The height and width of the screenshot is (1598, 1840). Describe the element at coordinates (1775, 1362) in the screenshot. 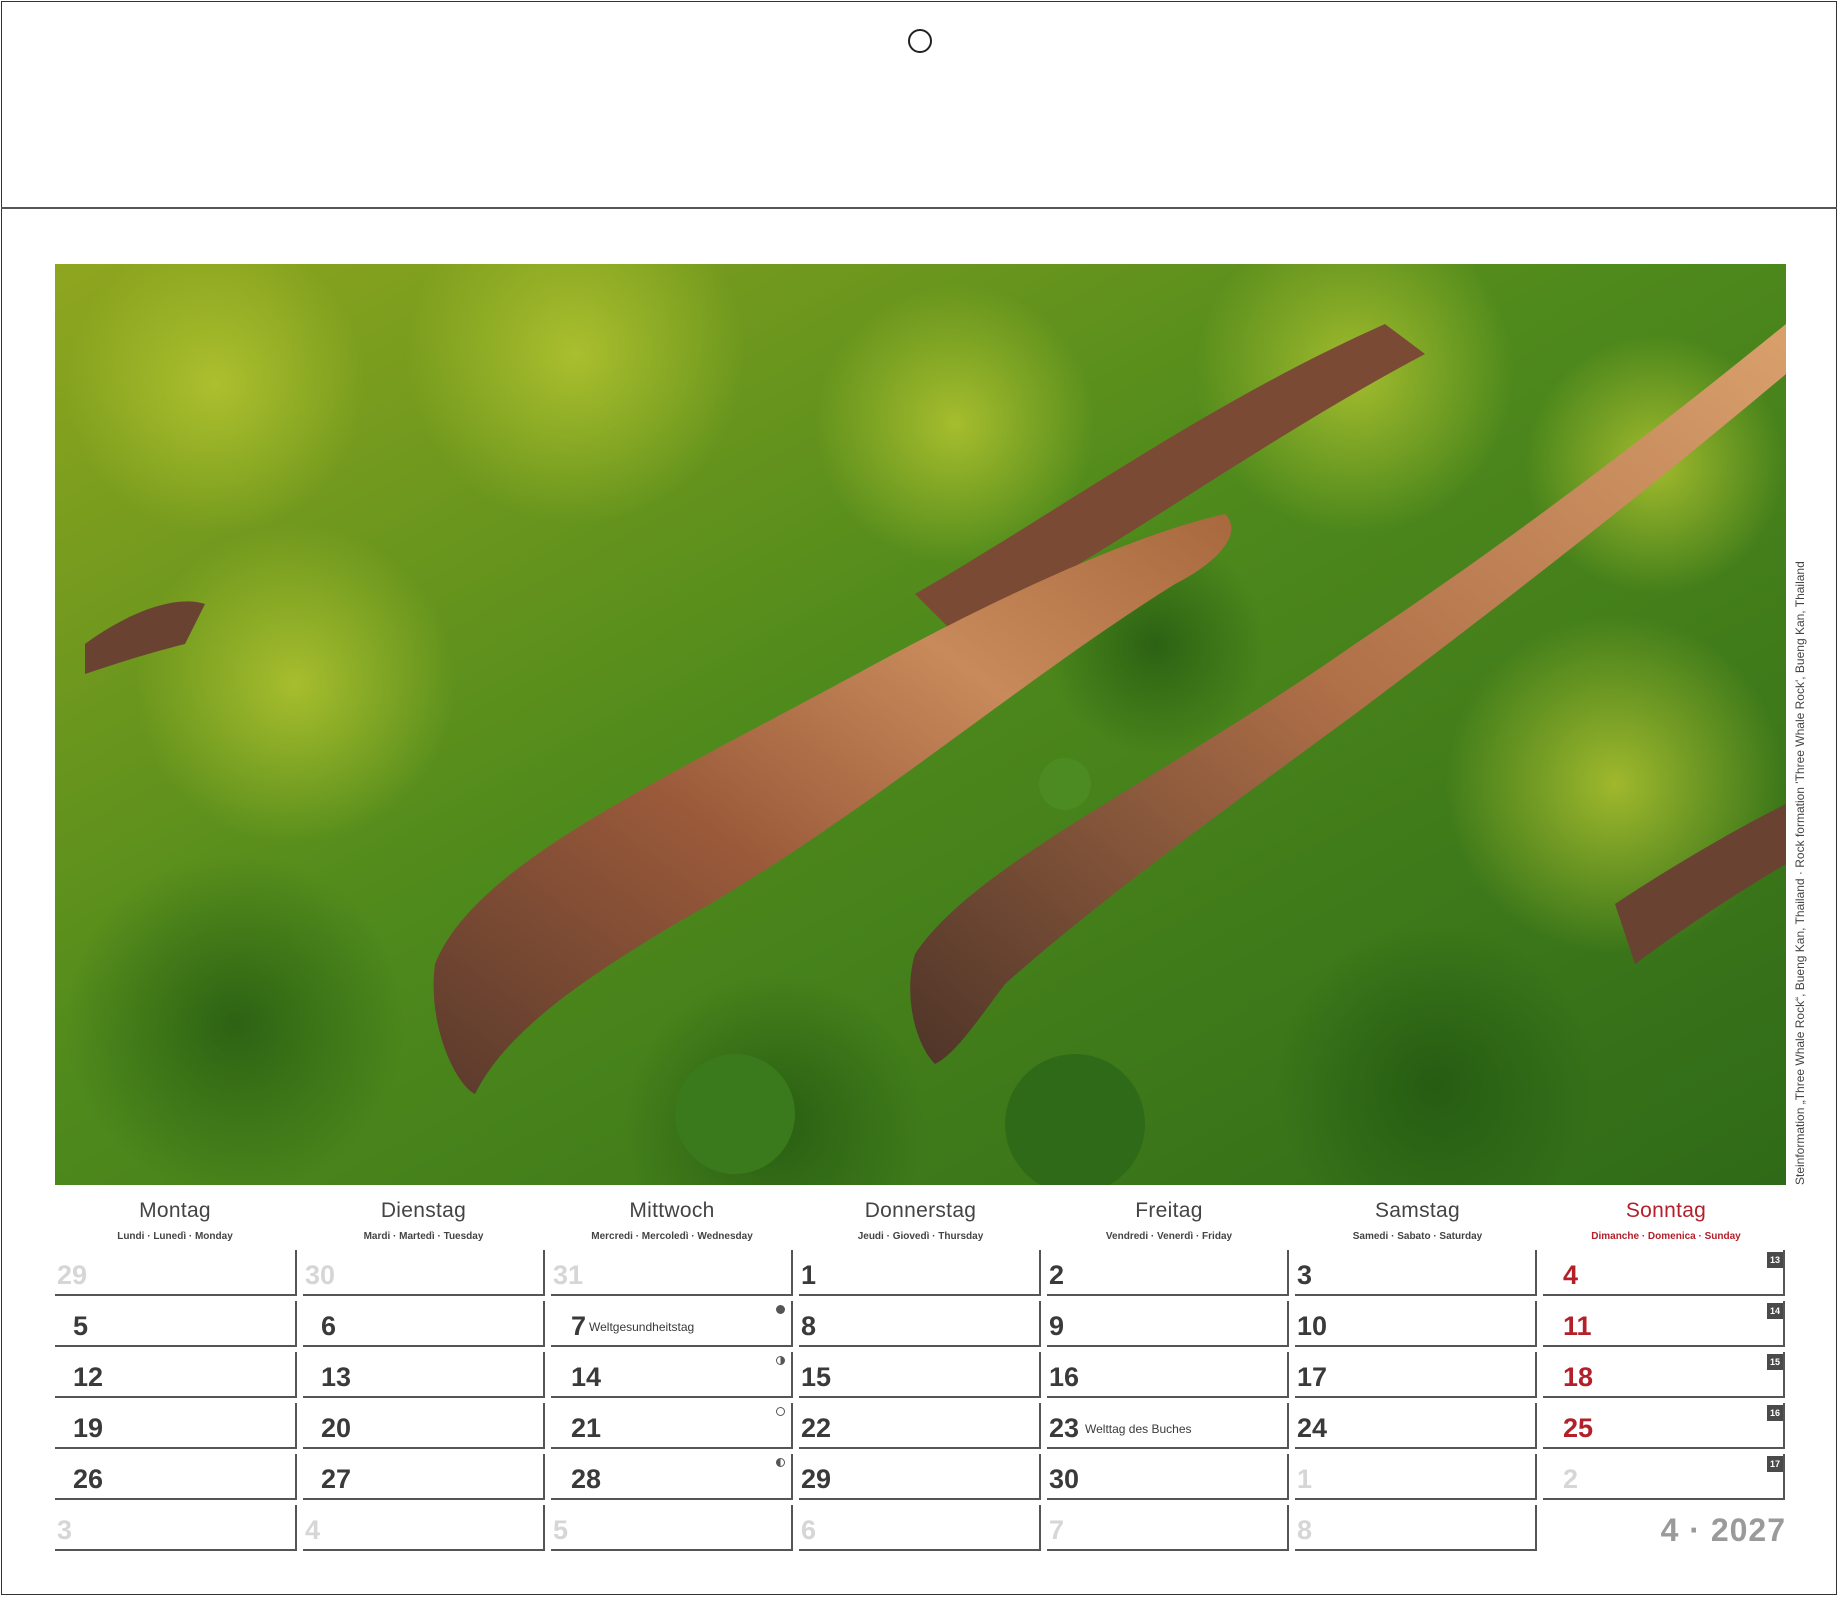

I see `week-number-badge: 15` at that location.